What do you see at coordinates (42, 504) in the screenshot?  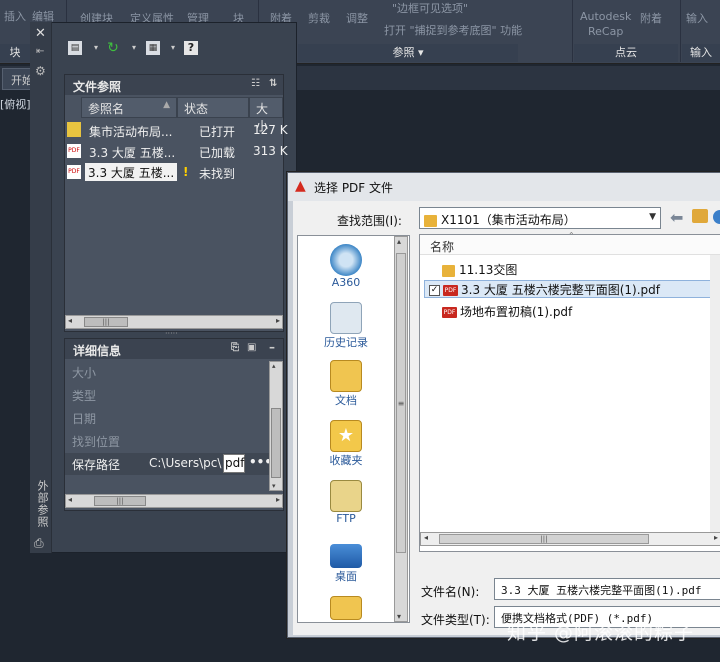 I see `palette-title: 外部参照` at bounding box center [42, 504].